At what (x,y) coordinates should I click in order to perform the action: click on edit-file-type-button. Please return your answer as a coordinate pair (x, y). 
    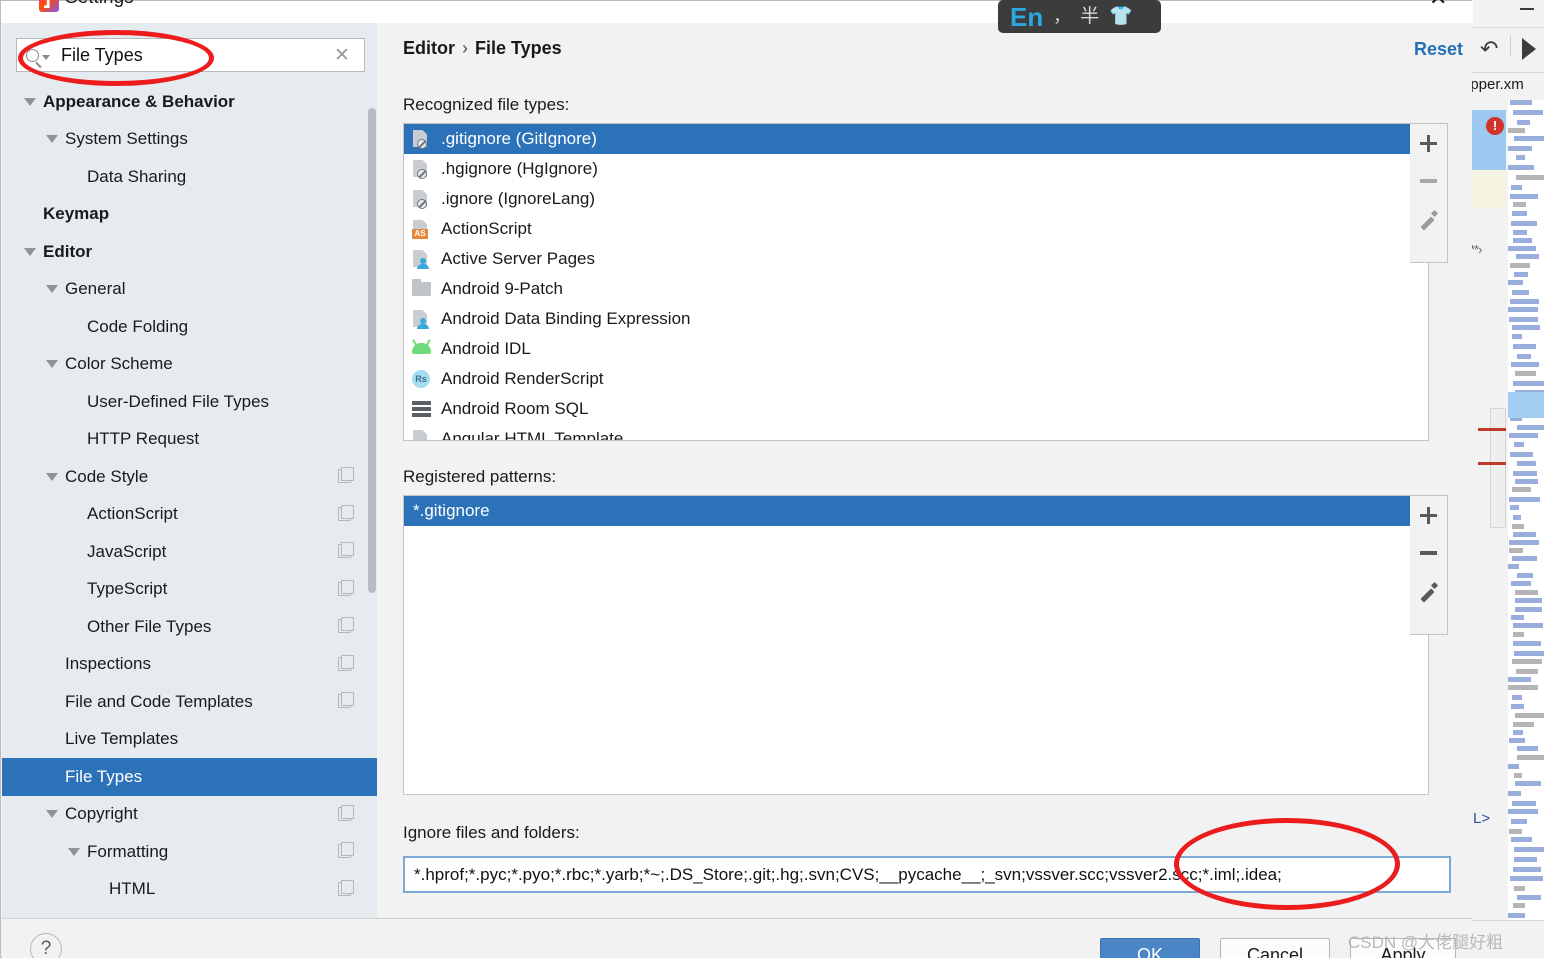
    Looking at the image, I should click on (1429, 219).